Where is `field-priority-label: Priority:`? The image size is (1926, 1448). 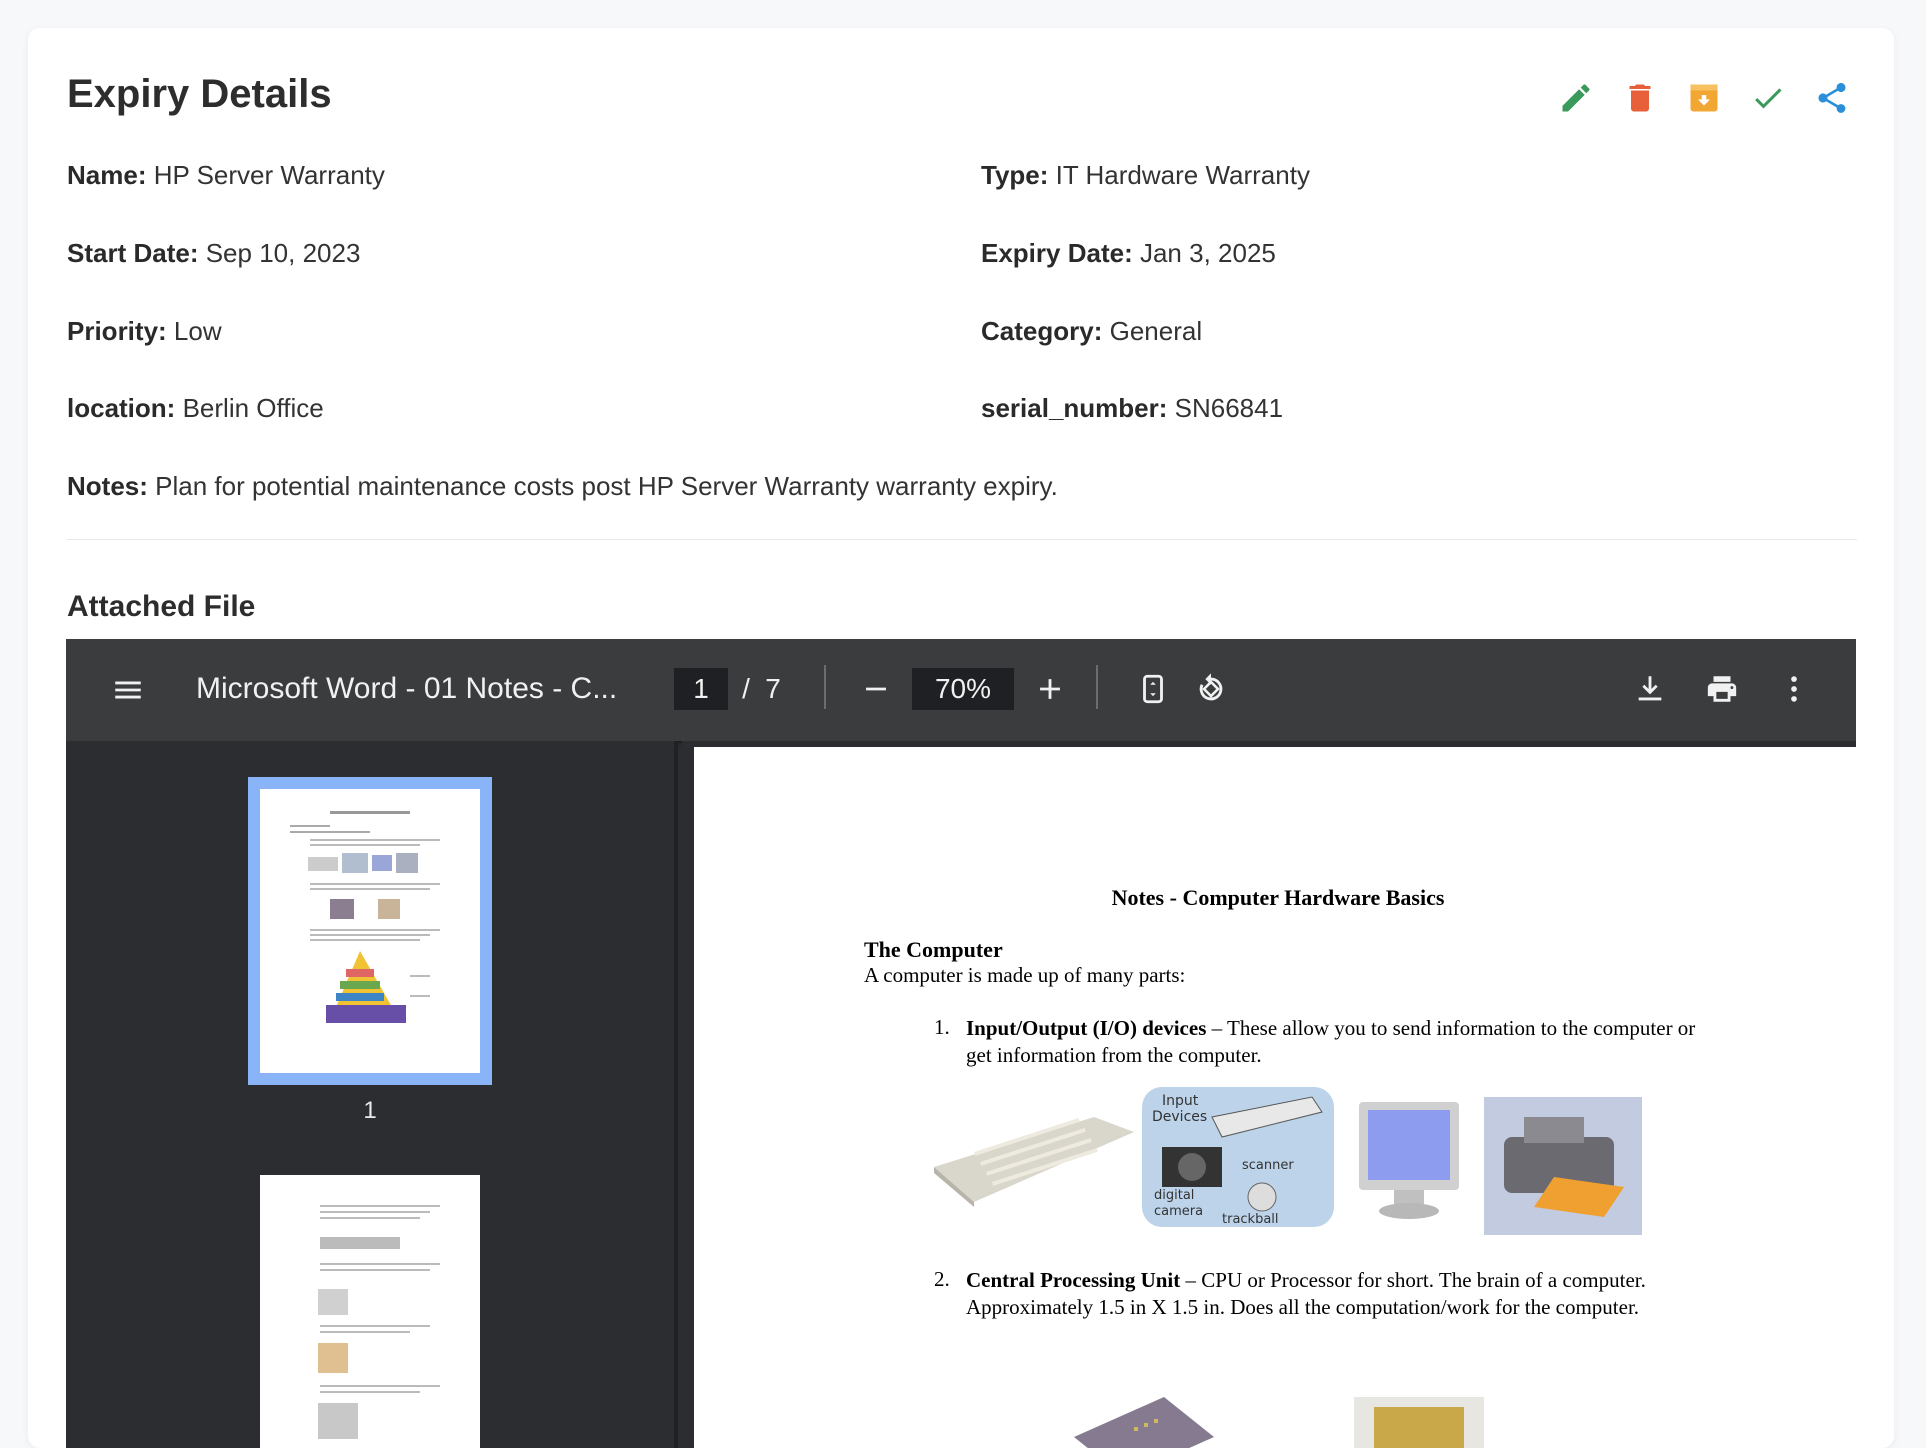 field-priority-label: Priority: is located at coordinates (117, 331).